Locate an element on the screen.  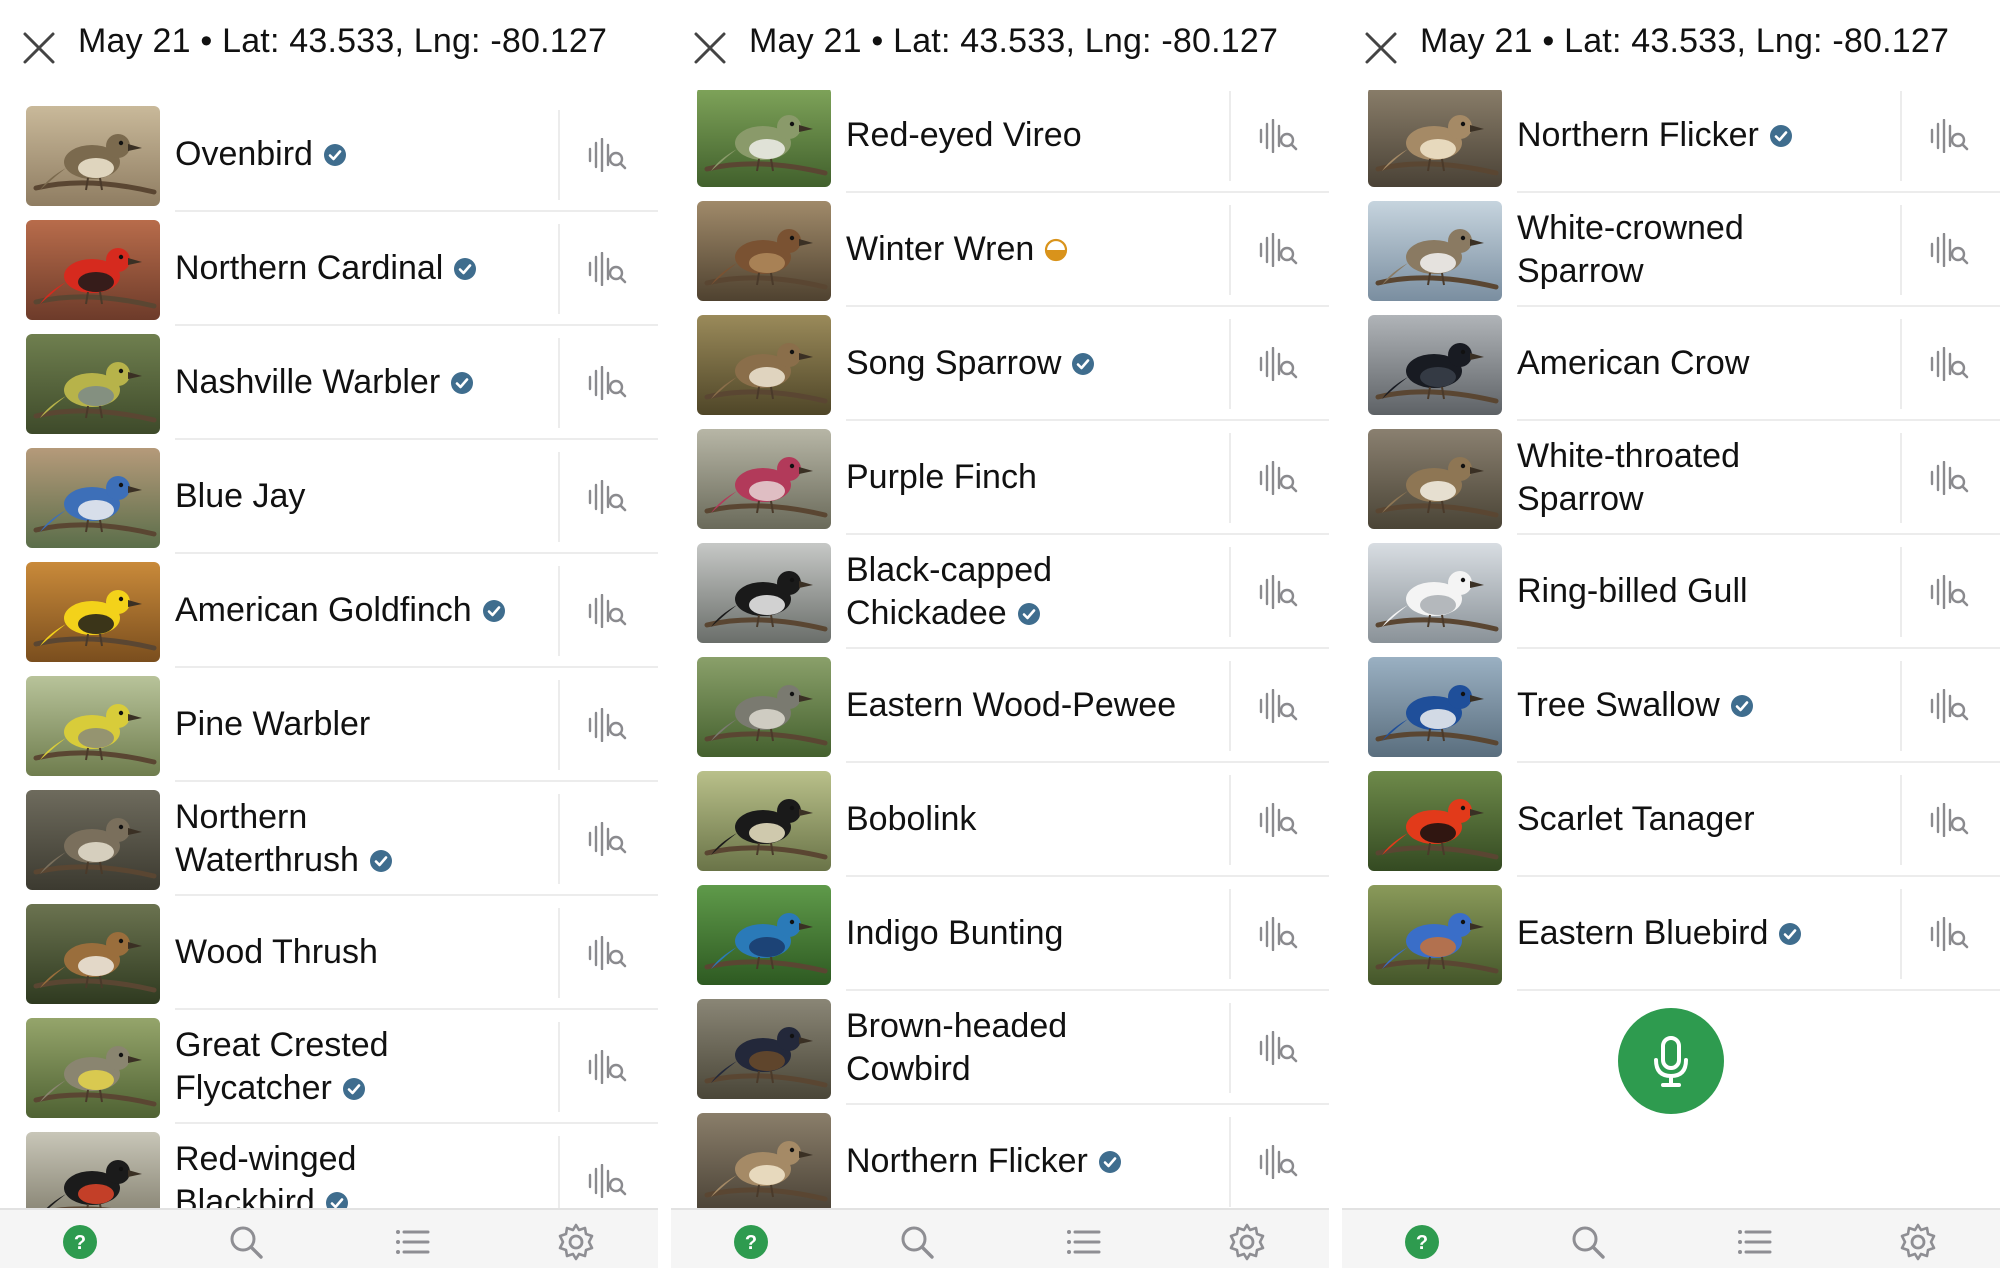
species-row: Bobolink is located at coordinates (1000, 820).